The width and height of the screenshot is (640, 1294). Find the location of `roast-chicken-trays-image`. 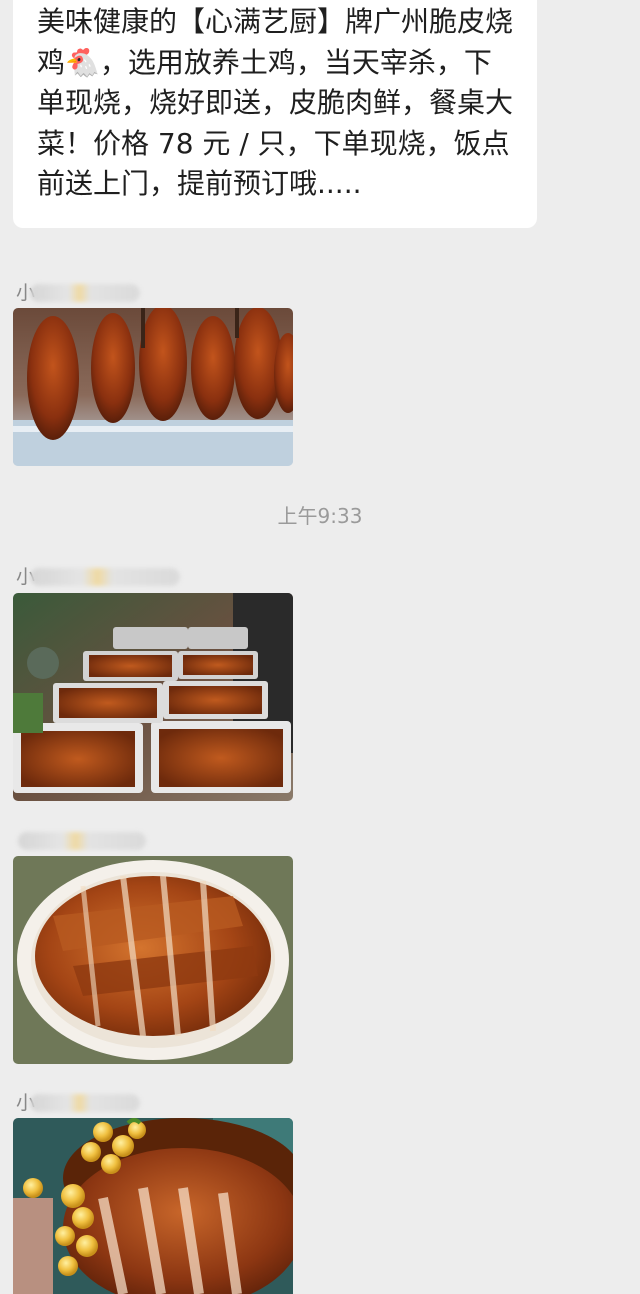

roast-chicken-trays-image is located at coordinates (153, 697).